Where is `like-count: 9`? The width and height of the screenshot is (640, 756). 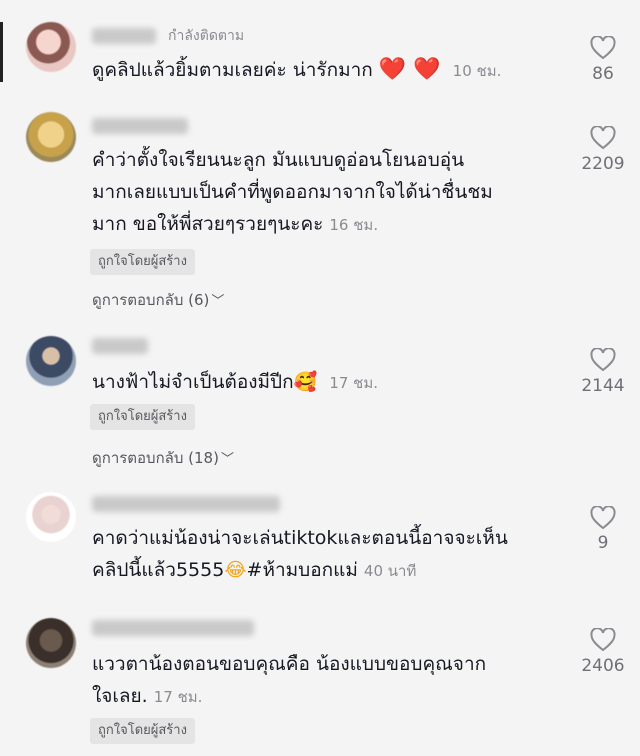 like-count: 9 is located at coordinates (603, 543).